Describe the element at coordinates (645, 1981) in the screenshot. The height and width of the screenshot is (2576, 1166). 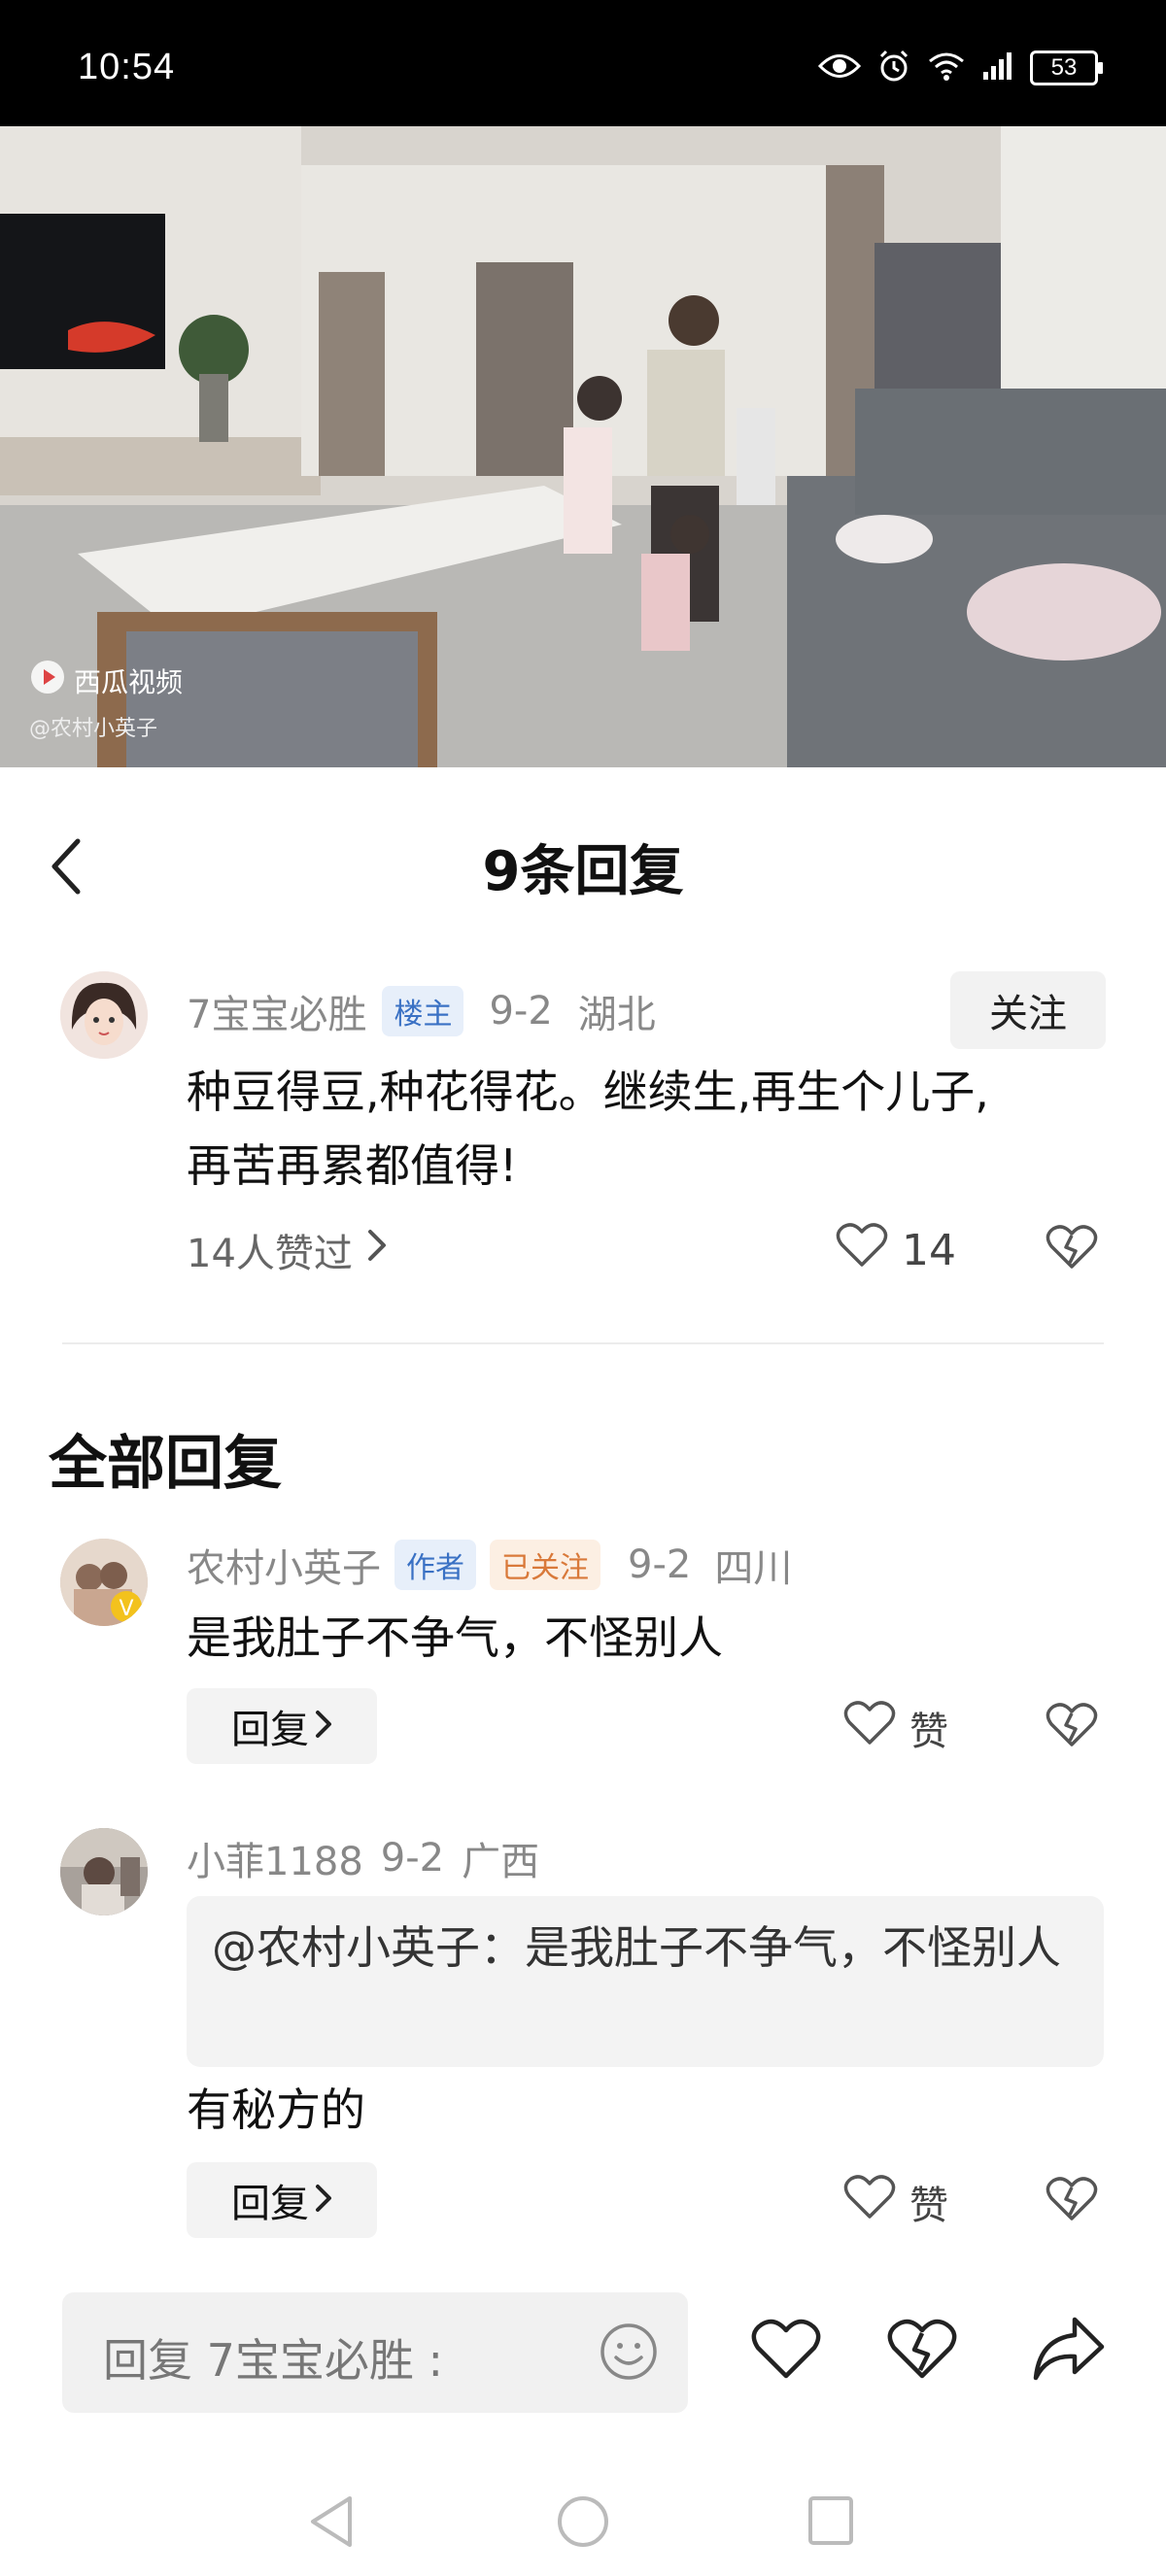
I see `quoted-reply: @农村小英子：是我肚子不争气，不怪别人` at that location.